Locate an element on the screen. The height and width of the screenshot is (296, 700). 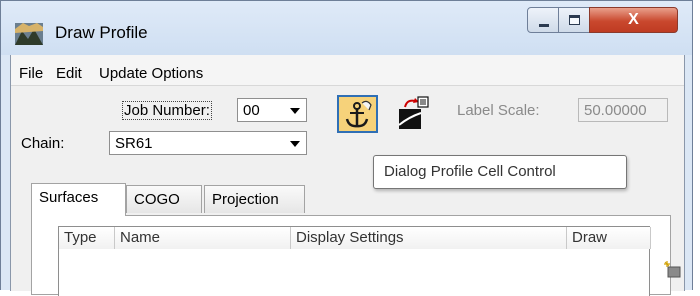
chain-value: SR61 is located at coordinates (134, 143).